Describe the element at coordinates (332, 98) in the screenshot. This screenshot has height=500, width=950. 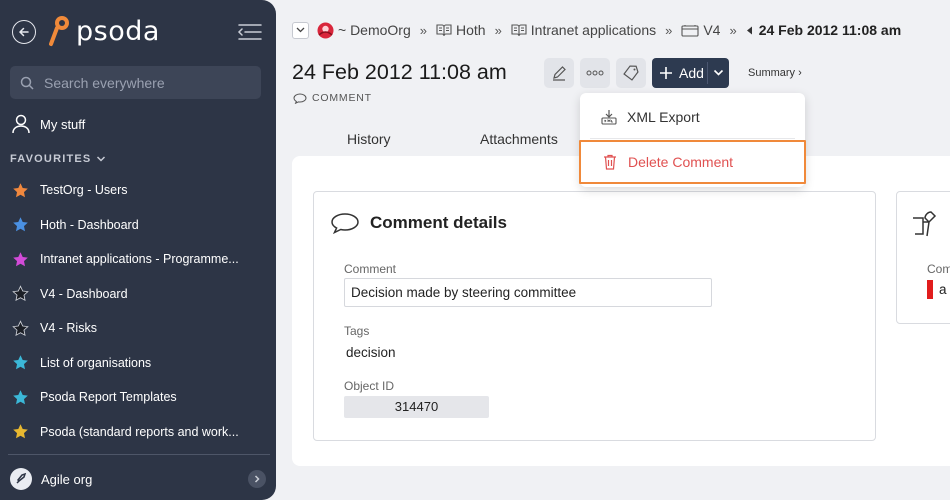
I see `object-type-label: COMMENT` at that location.